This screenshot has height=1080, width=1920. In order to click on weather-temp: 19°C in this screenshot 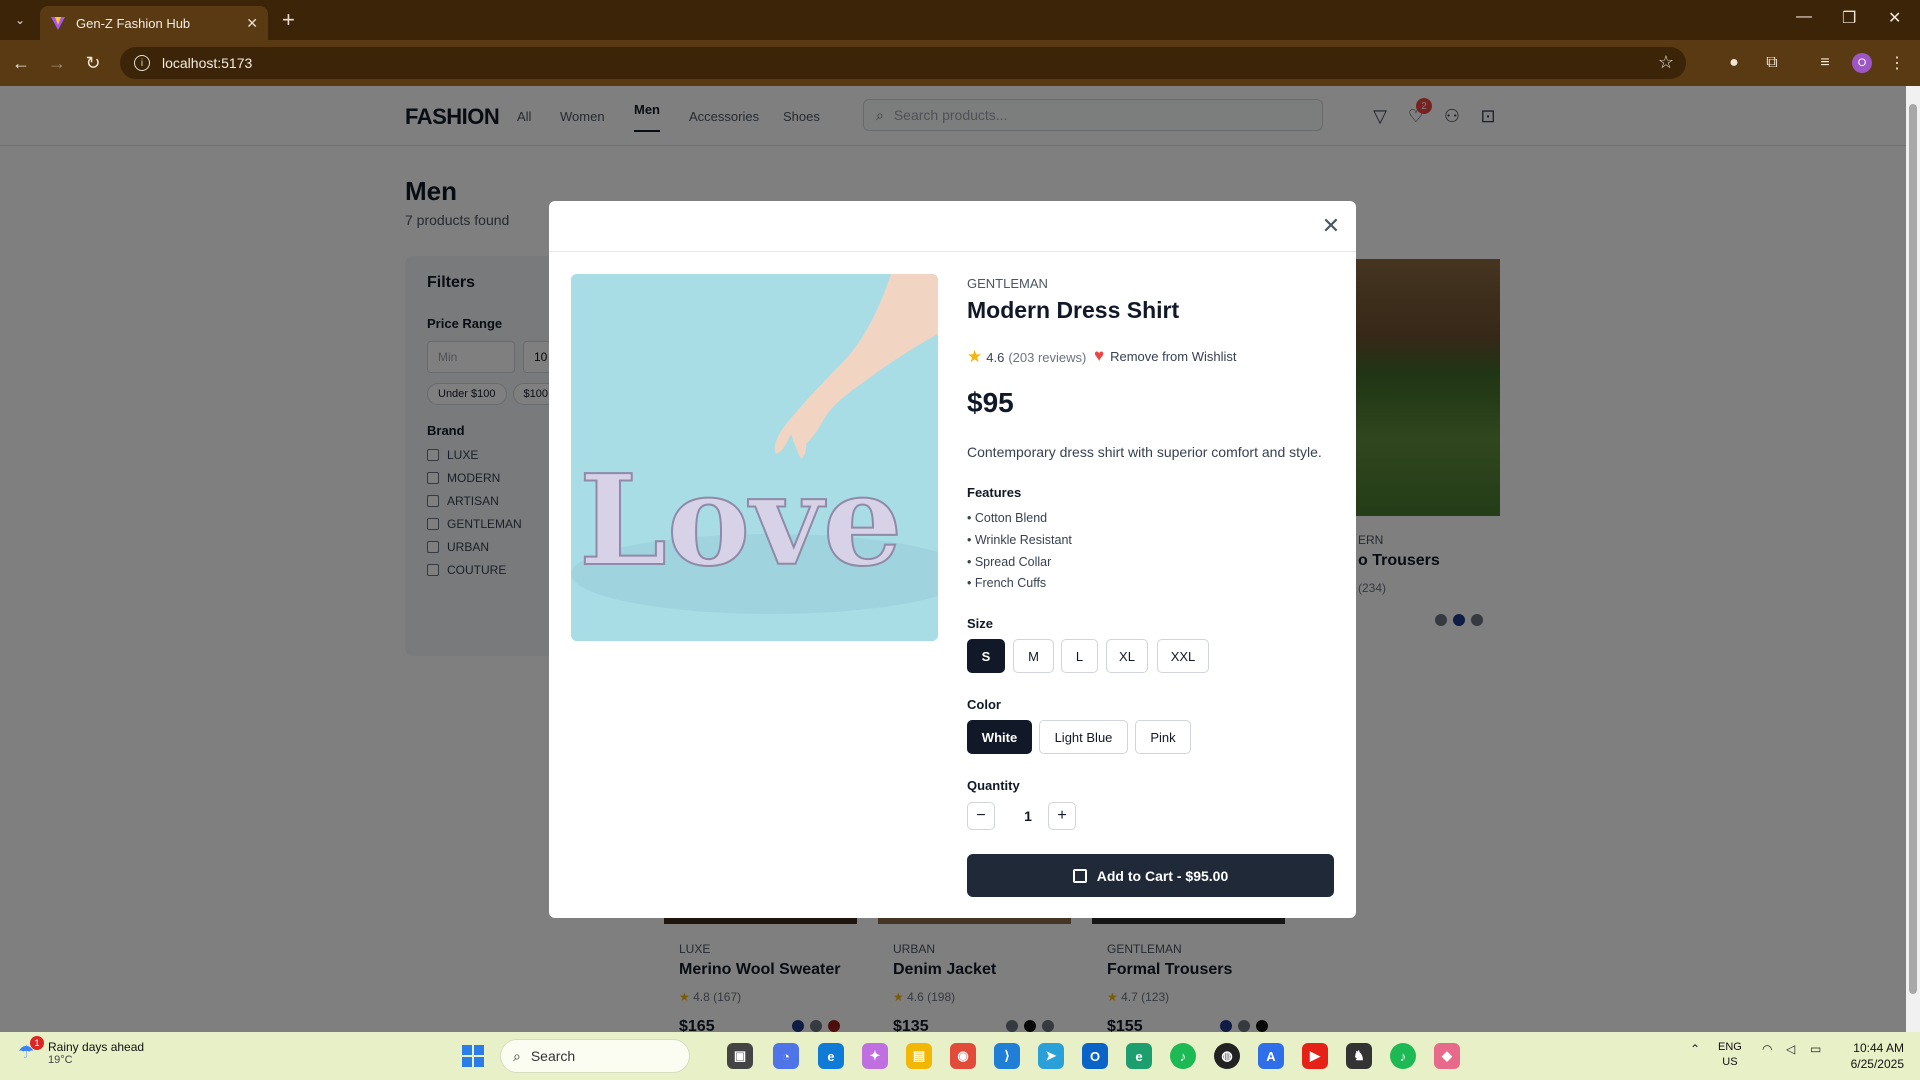, I will do `click(60, 1060)`.